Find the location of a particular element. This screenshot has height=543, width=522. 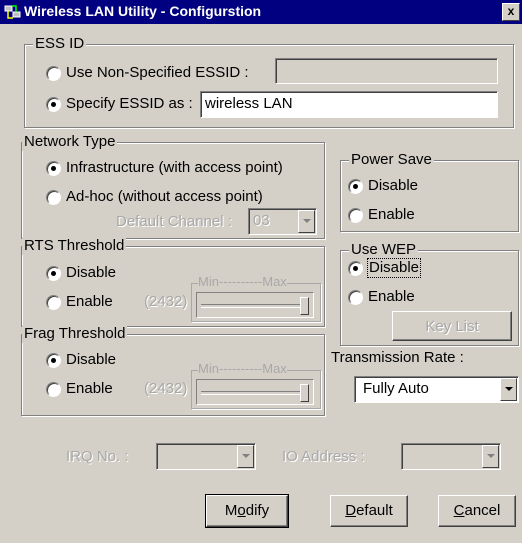

io-address-label: IO Address : is located at coordinates (323, 456).